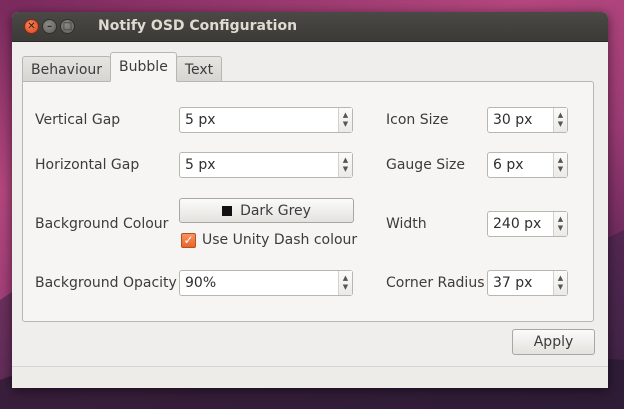 This screenshot has height=409, width=624. I want to click on maximize-window-button: □, so click(67, 26).